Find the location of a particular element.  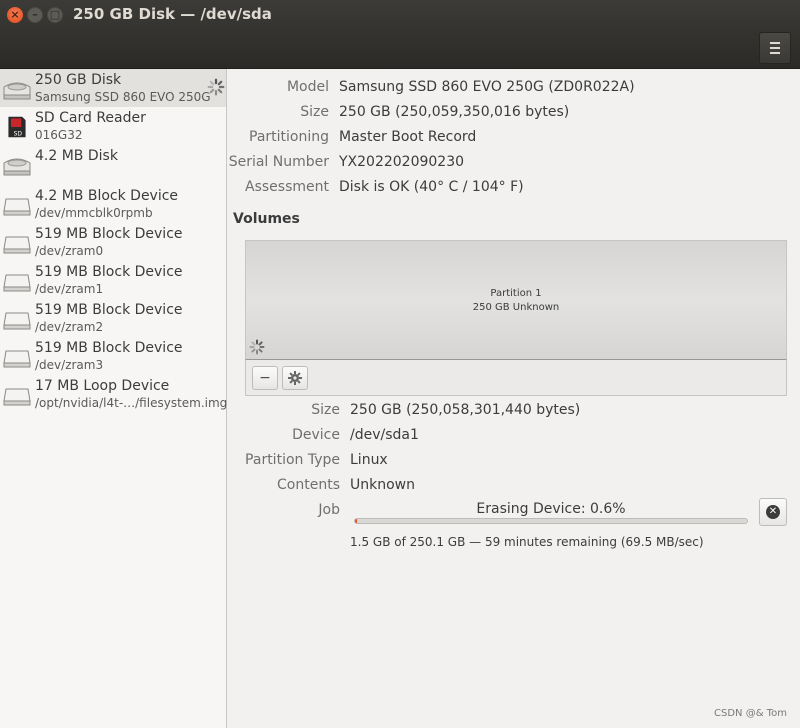

cancel-job-button: ✕ is located at coordinates (773, 512).